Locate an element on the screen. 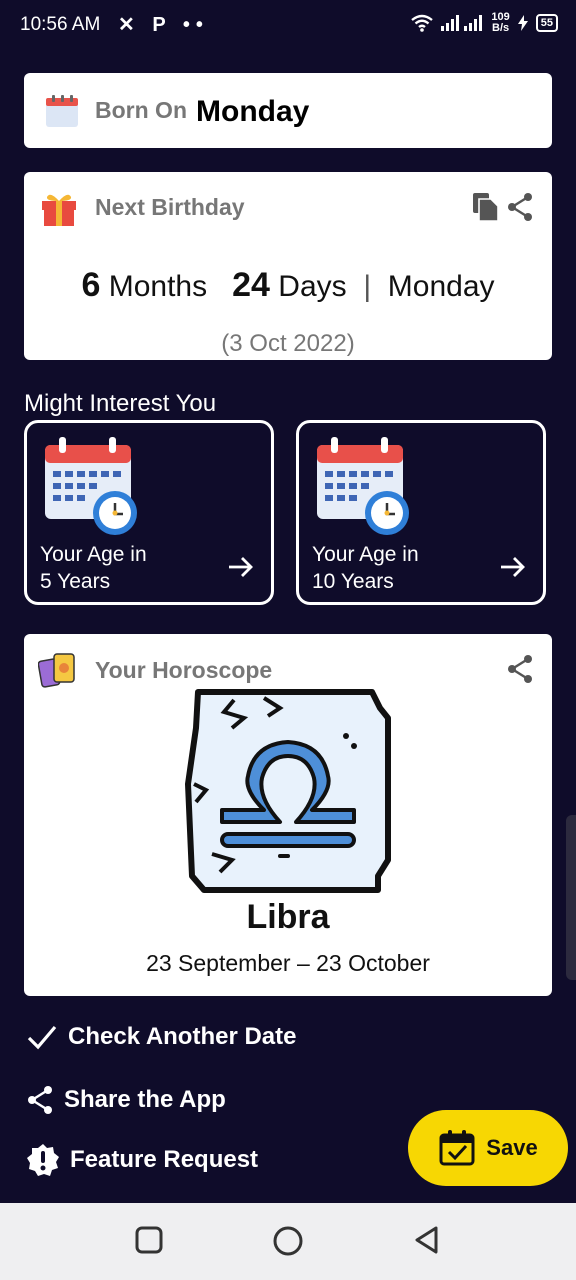 The width and height of the screenshot is (576, 1280). born-on-label: Born On is located at coordinates (141, 110).